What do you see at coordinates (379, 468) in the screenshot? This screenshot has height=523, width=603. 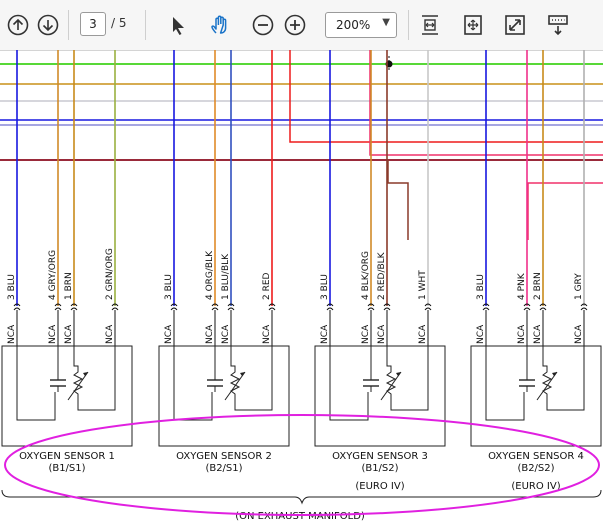 I see `sensor-position: (B1/S2)` at bounding box center [379, 468].